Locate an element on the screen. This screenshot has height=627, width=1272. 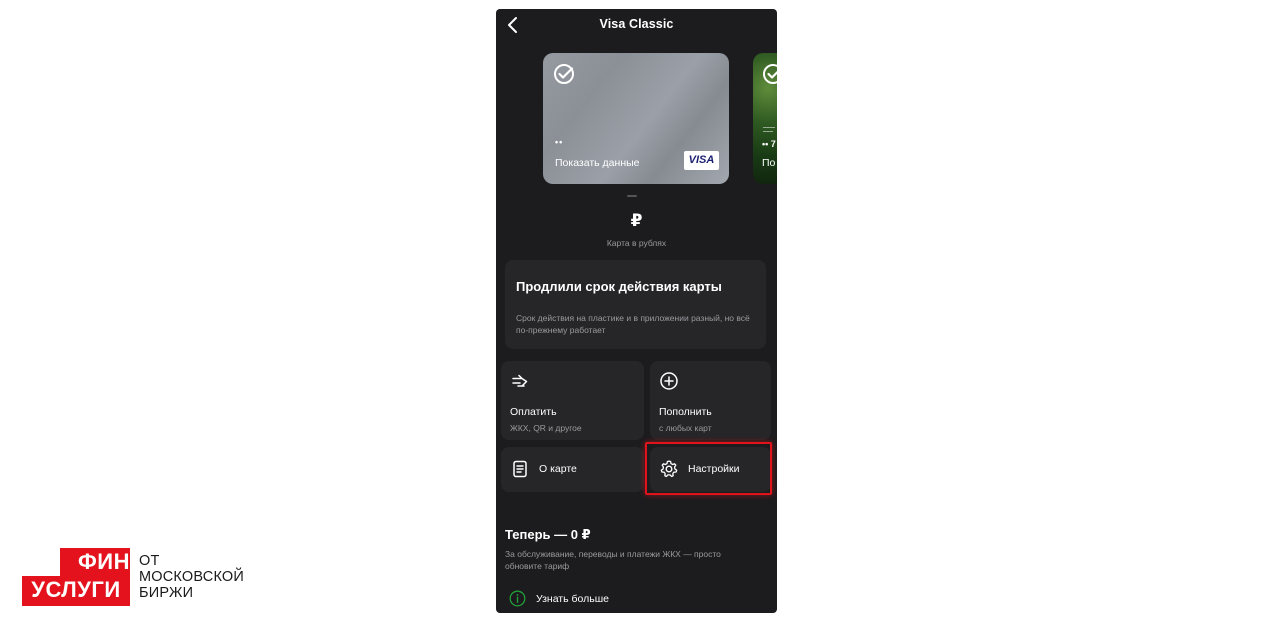
pay-sublabel: ЖКХ, QR и другое is located at coordinates (546, 428).